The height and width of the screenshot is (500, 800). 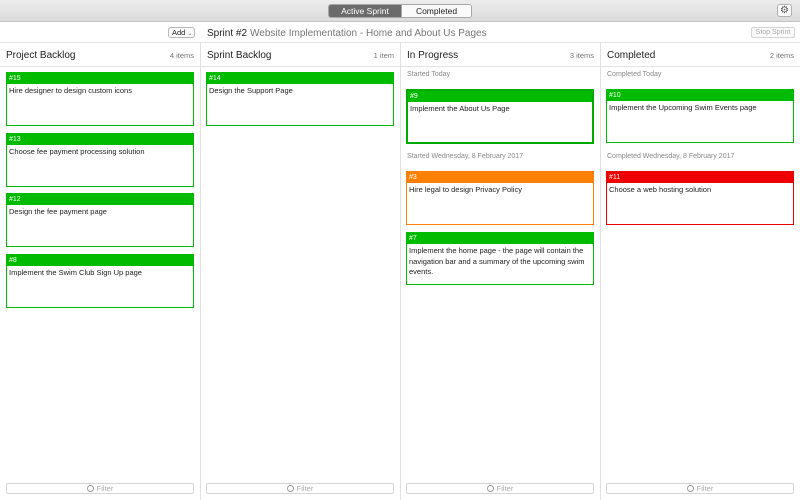 What do you see at coordinates (784, 10) in the screenshot?
I see `gear-icon: ⚙` at bounding box center [784, 10].